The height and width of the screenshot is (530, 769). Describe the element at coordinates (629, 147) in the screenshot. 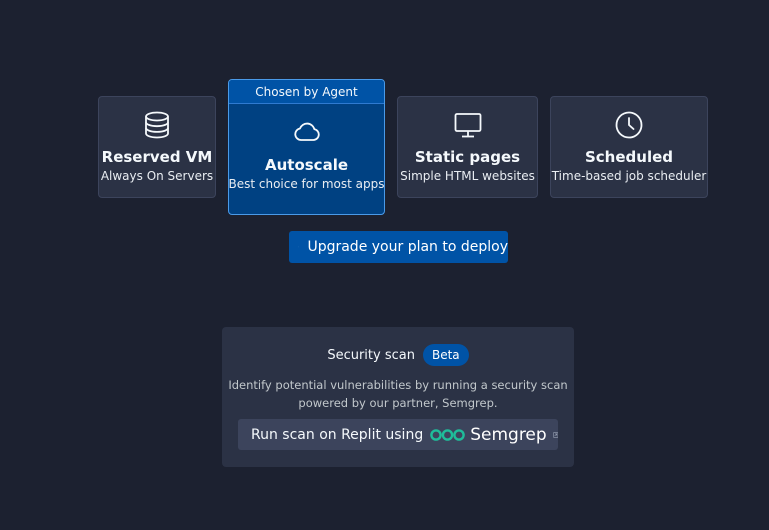

I see `deploy-option-scheduled: Scheduled Time-based job scheduler` at that location.